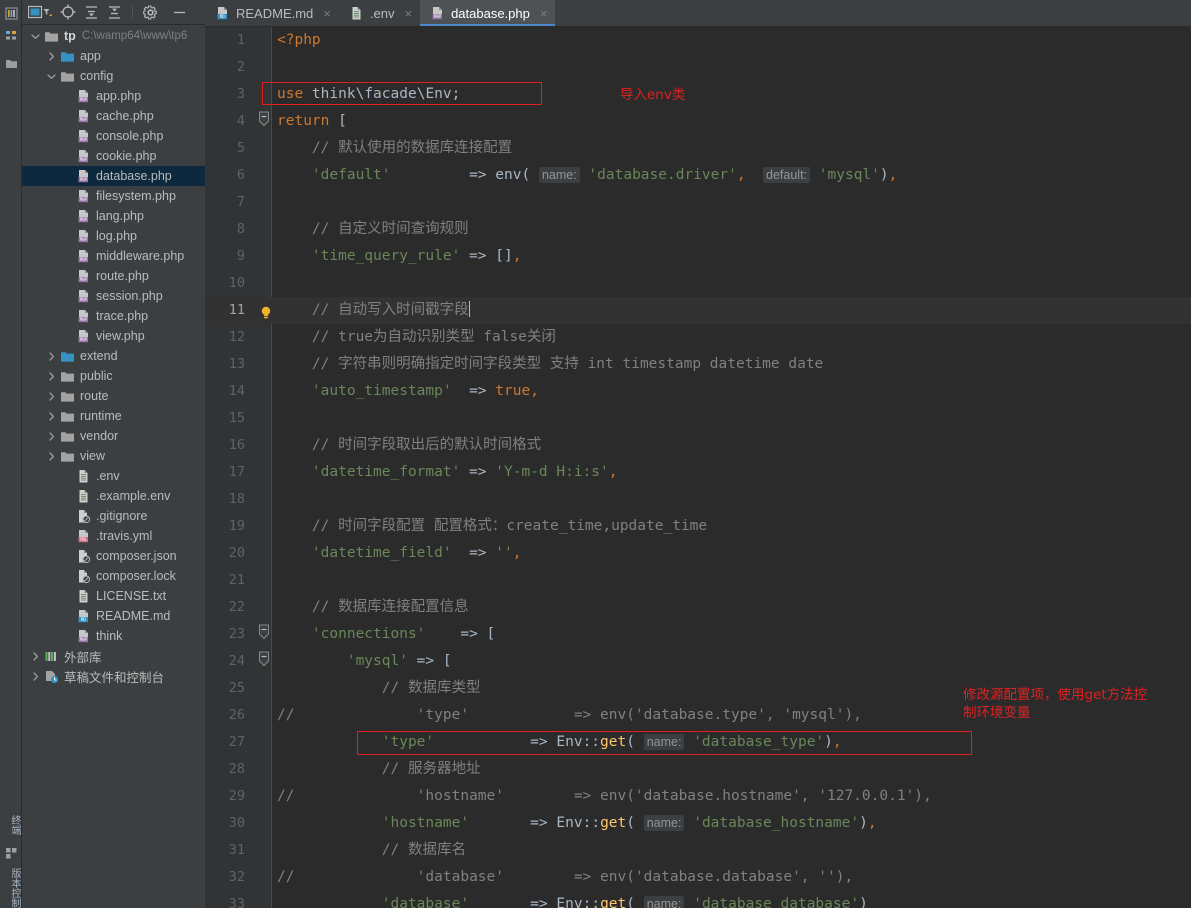 This screenshot has width=1191, height=908. Describe the element at coordinates (113, 176) in the screenshot. I see `tree-node-selected: PHP database.php` at that location.